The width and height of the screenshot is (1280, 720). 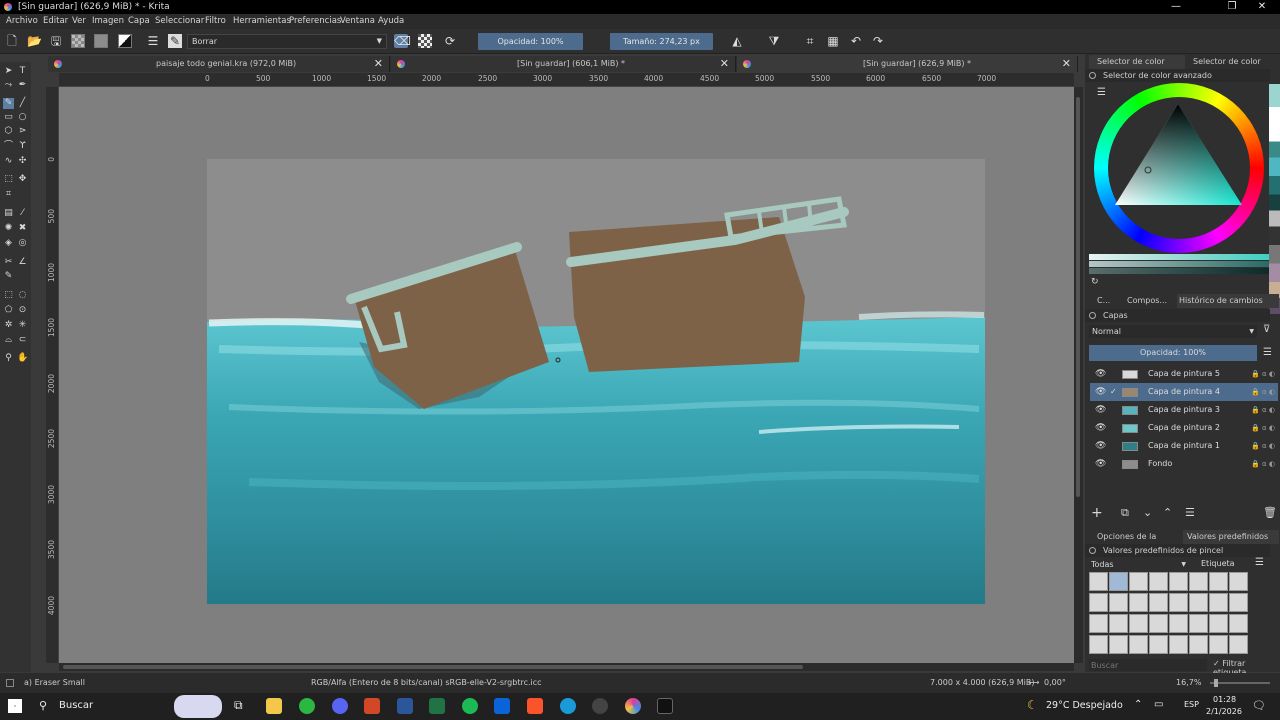 What do you see at coordinates (1274, 199) in the screenshot?
I see `color-history-strip` at bounding box center [1274, 199].